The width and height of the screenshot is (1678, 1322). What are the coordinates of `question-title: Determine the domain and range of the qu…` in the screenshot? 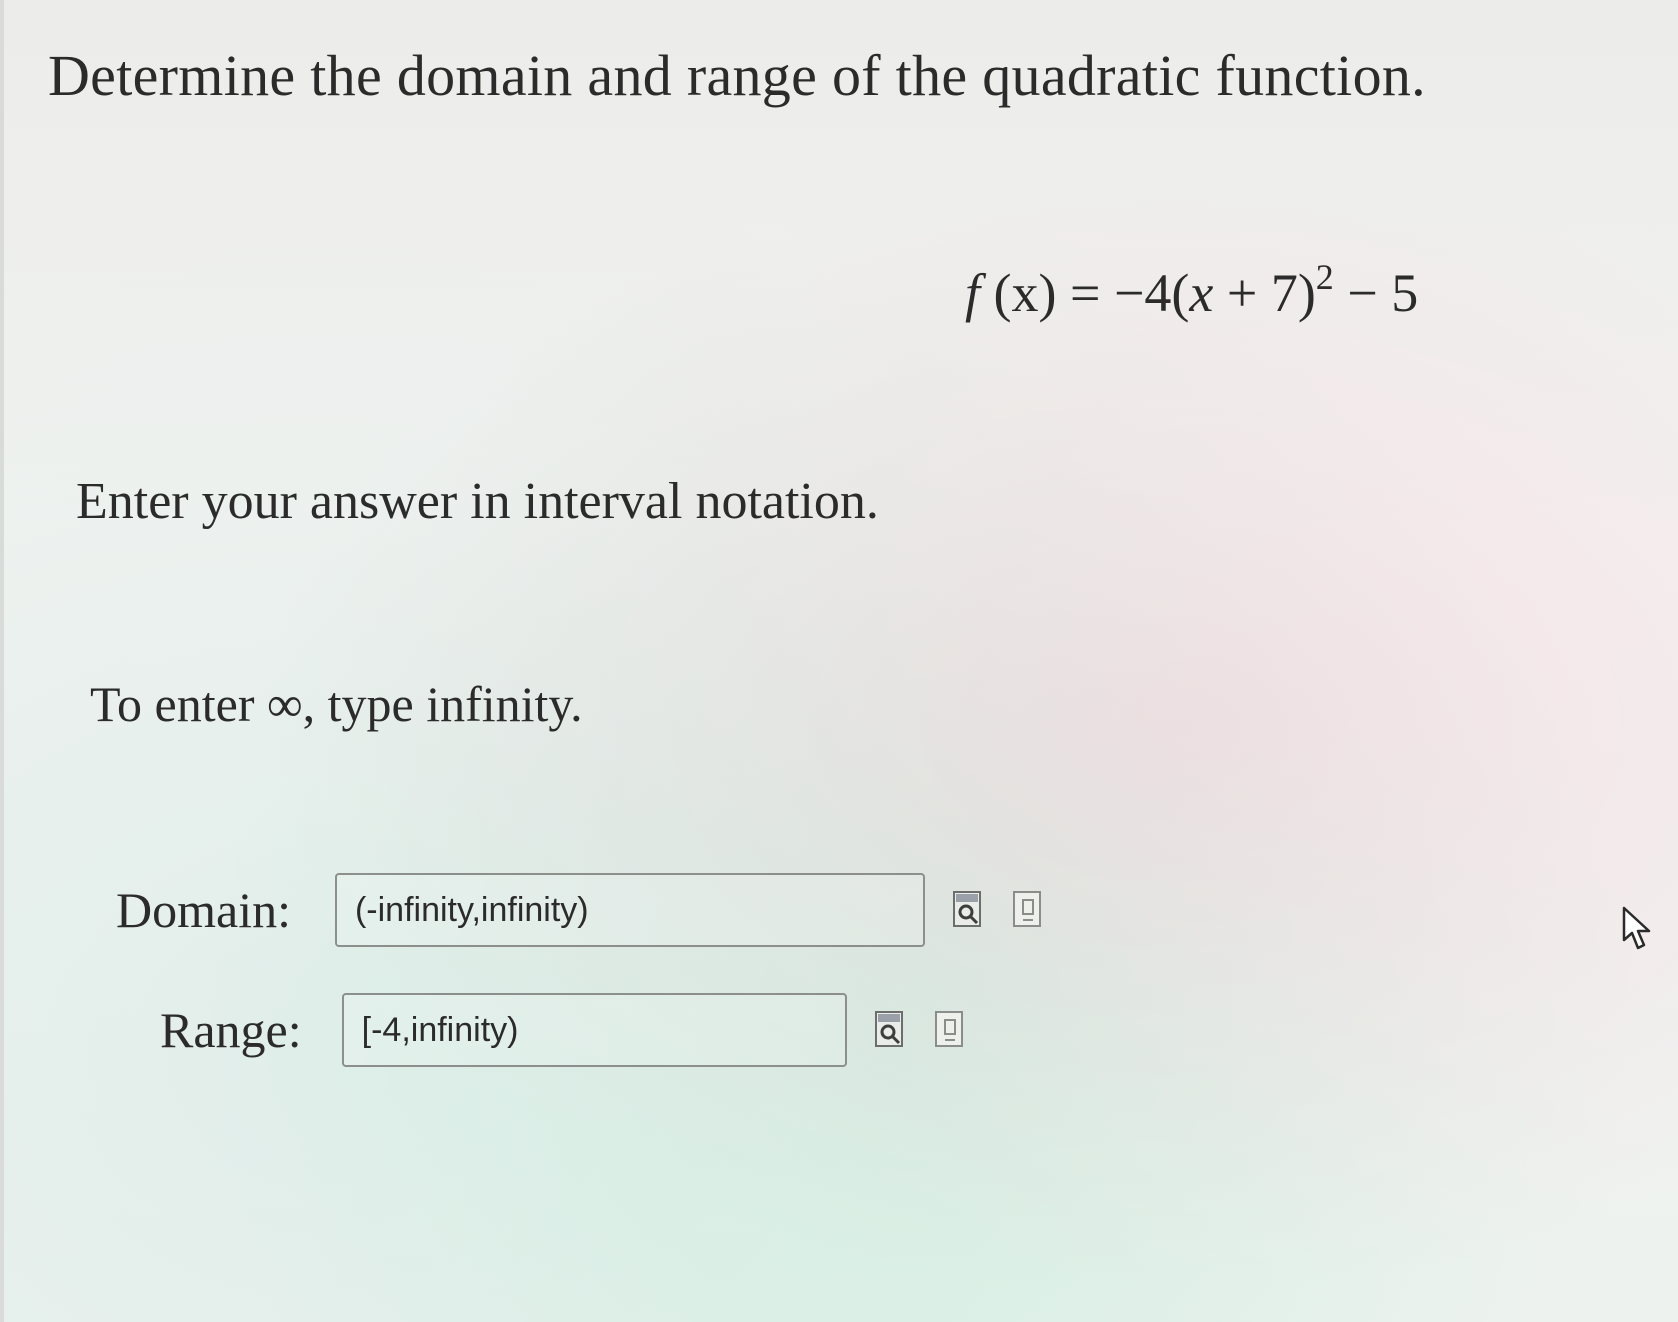 It's located at (737, 75).